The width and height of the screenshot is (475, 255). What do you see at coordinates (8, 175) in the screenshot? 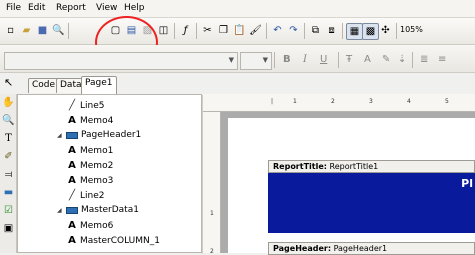
I see `band-tool-icon: ⫤` at bounding box center [8, 175].